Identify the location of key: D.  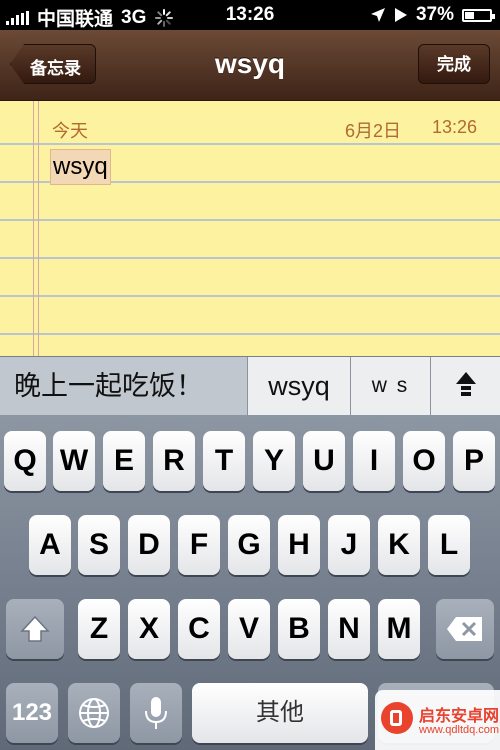
(149, 545).